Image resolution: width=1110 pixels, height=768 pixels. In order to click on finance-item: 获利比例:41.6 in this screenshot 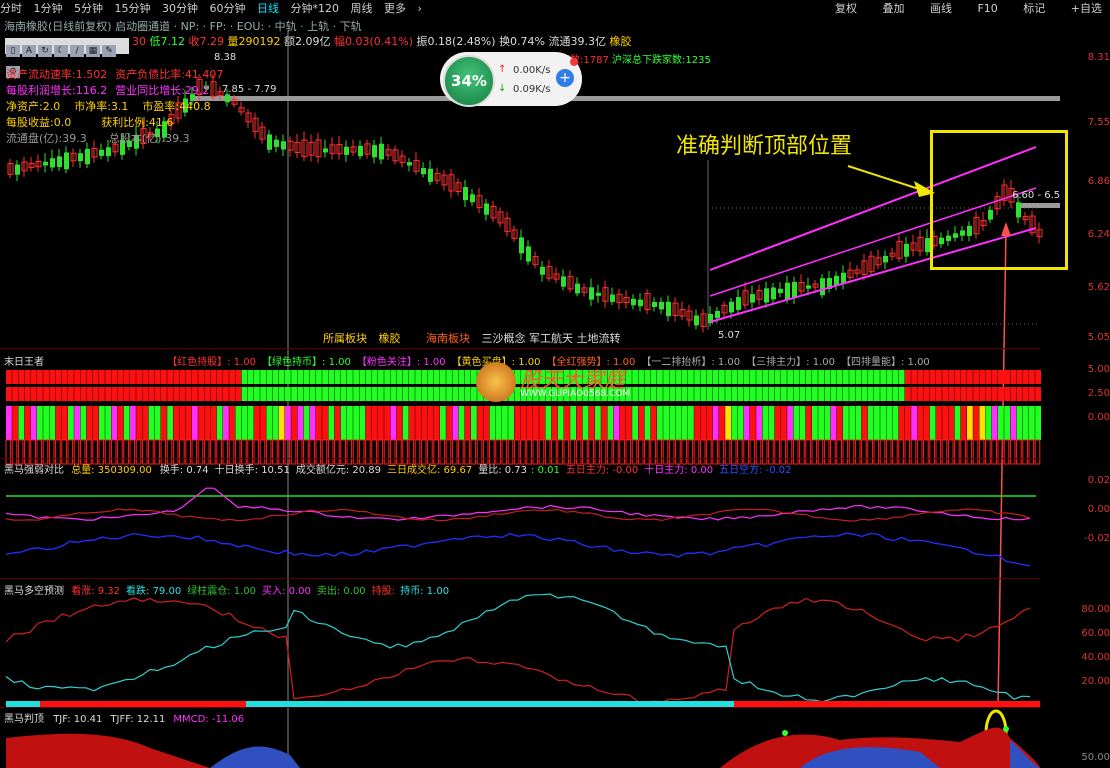, I will do `click(137, 122)`.